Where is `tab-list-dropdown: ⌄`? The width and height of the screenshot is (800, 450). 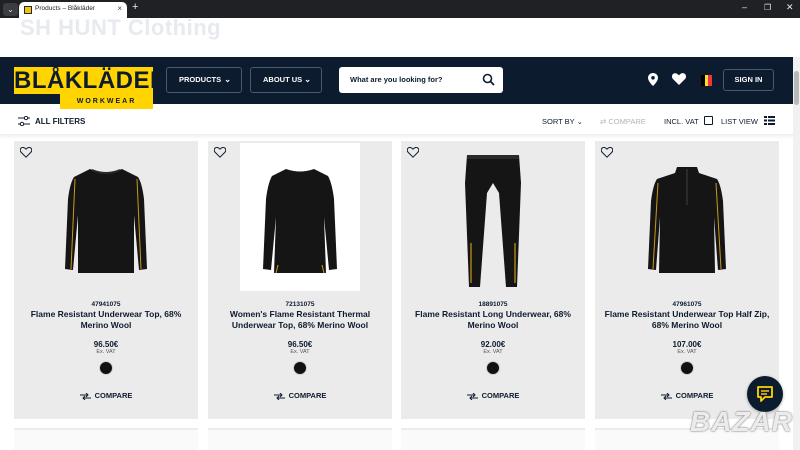
tab-list-dropdown: ⌄ is located at coordinates (10, 9).